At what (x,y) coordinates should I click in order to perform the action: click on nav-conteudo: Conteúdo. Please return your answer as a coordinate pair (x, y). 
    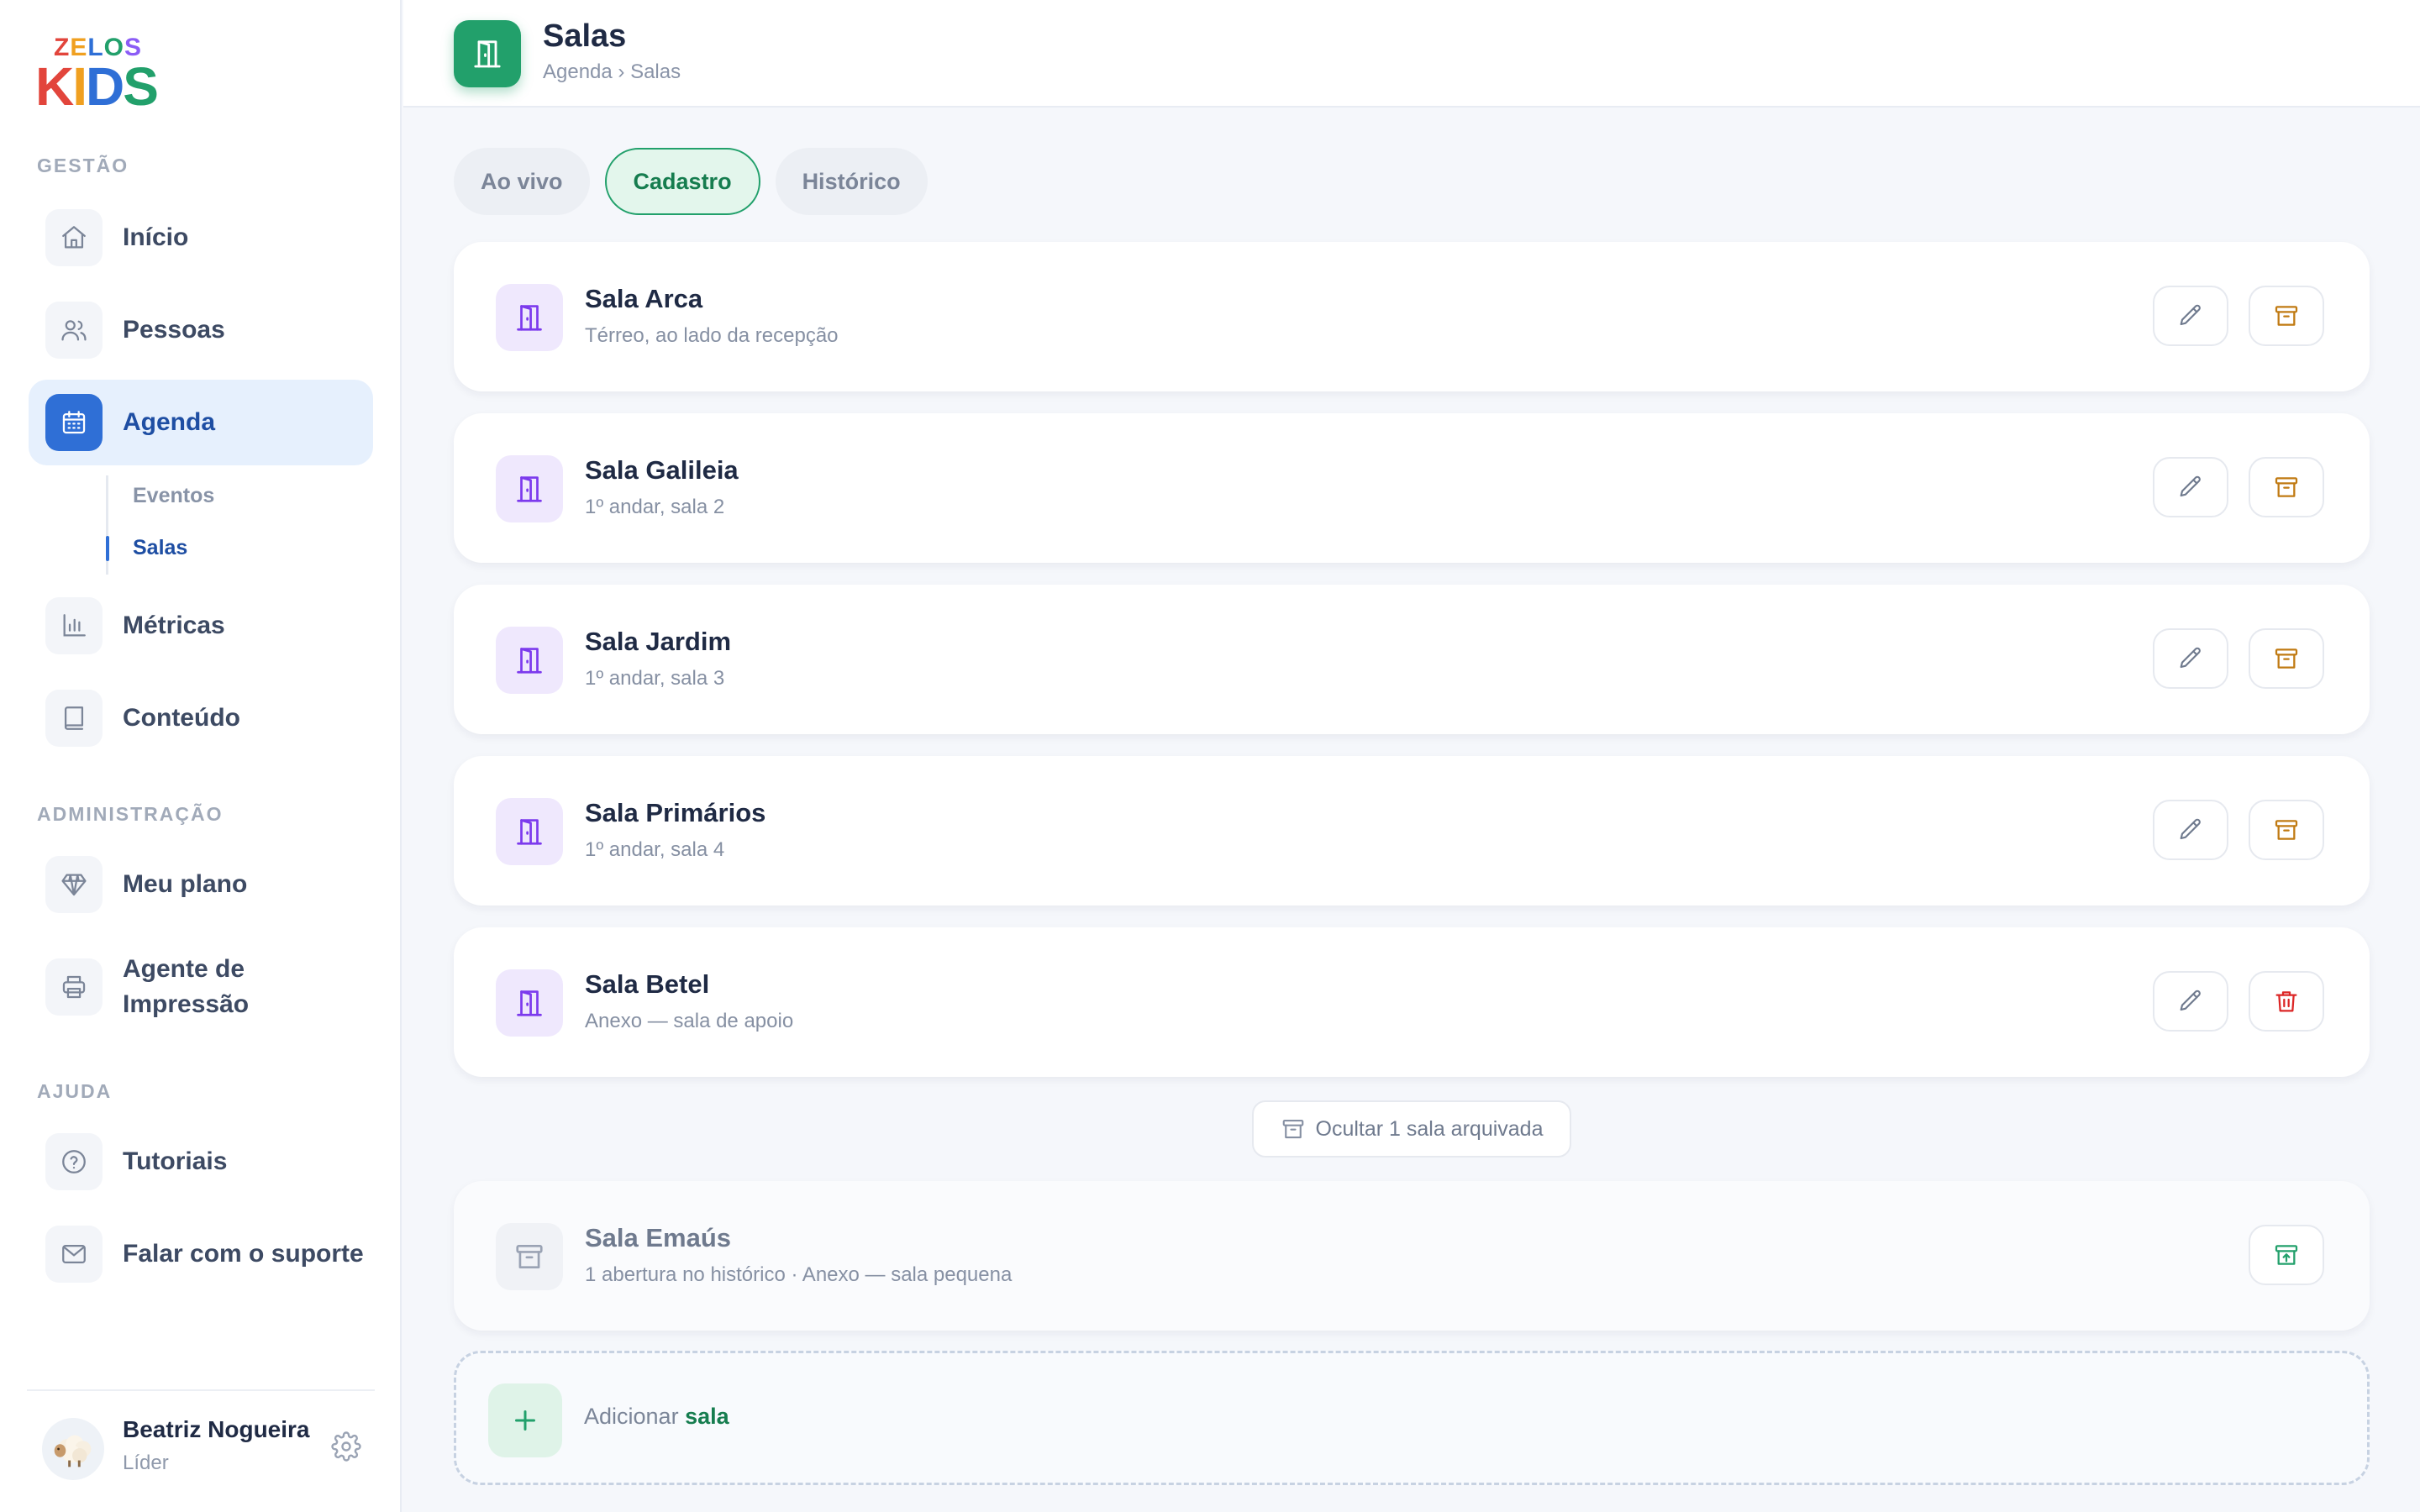
    Looking at the image, I should click on (201, 718).